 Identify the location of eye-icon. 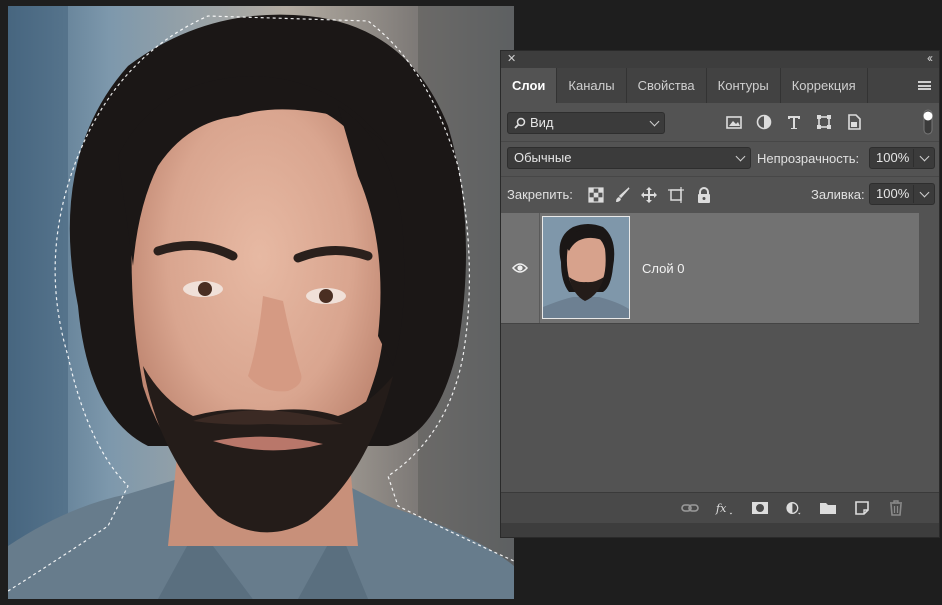
(520, 268).